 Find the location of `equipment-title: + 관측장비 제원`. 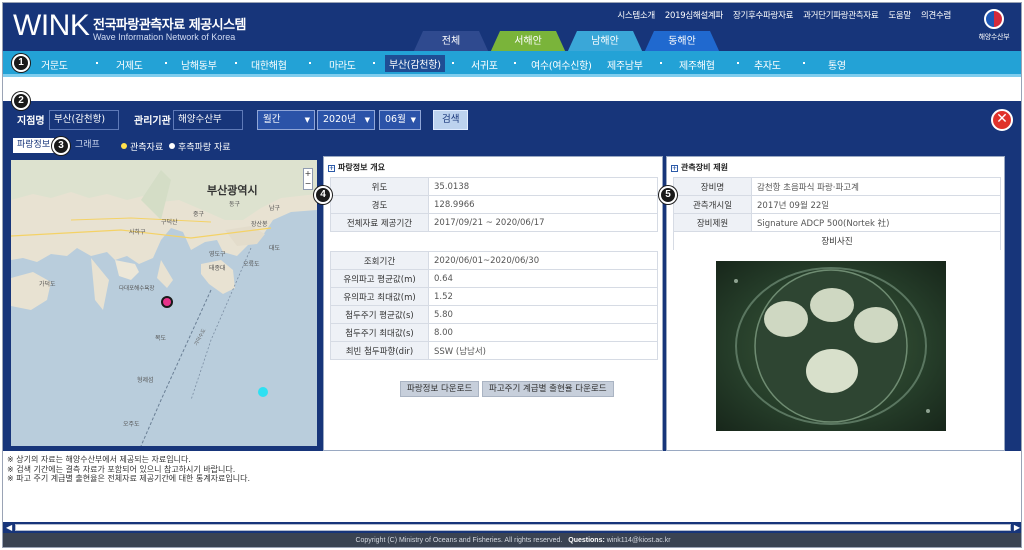

equipment-title: + 관측장비 제원 is located at coordinates (699, 167).